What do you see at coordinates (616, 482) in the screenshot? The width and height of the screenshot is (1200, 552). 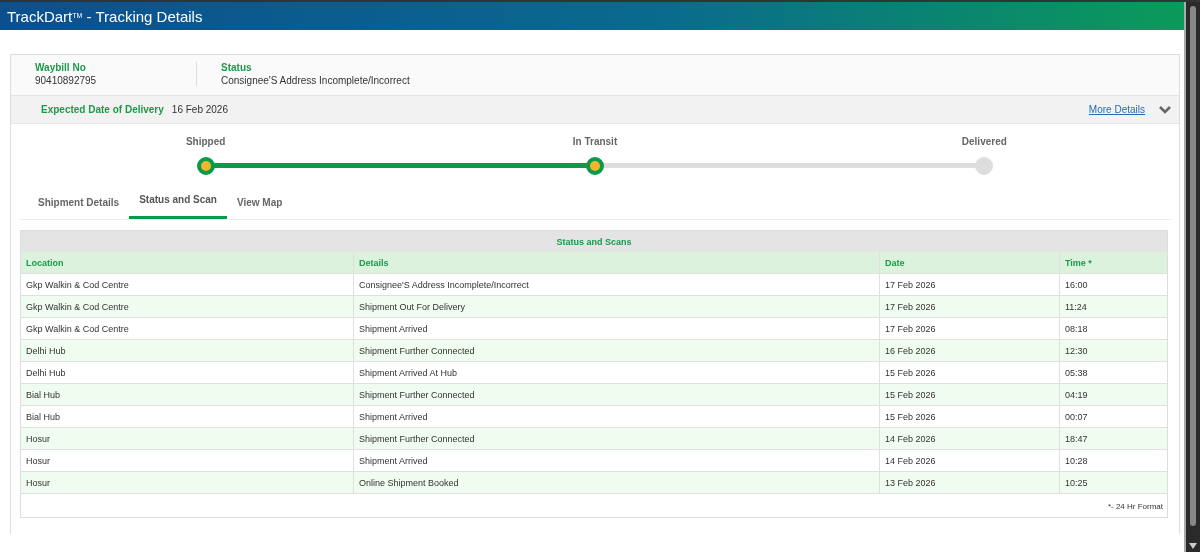 I see `table-cell: Online Shipment Booked` at bounding box center [616, 482].